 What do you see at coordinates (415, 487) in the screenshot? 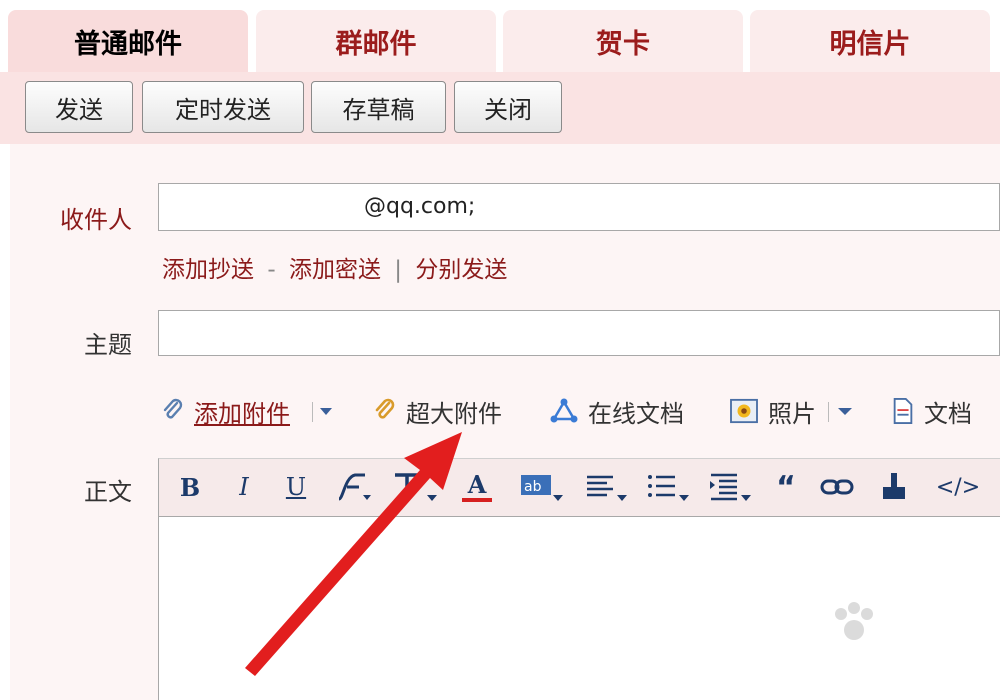
I see `font-size-icon` at bounding box center [415, 487].